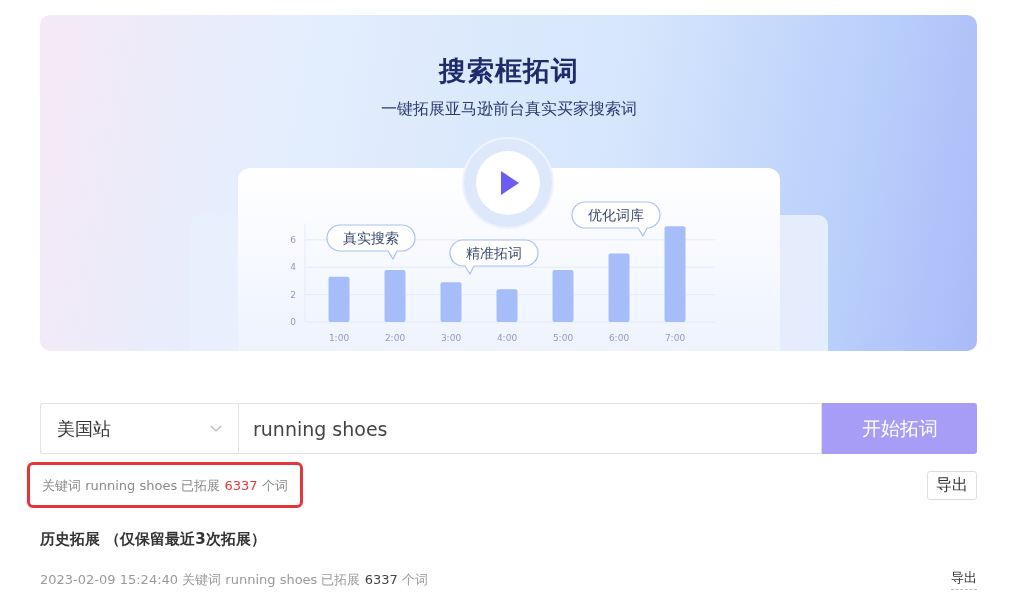 The width and height of the screenshot is (1024, 612). Describe the element at coordinates (216, 428) in the screenshot. I see `chevron-icon` at that location.